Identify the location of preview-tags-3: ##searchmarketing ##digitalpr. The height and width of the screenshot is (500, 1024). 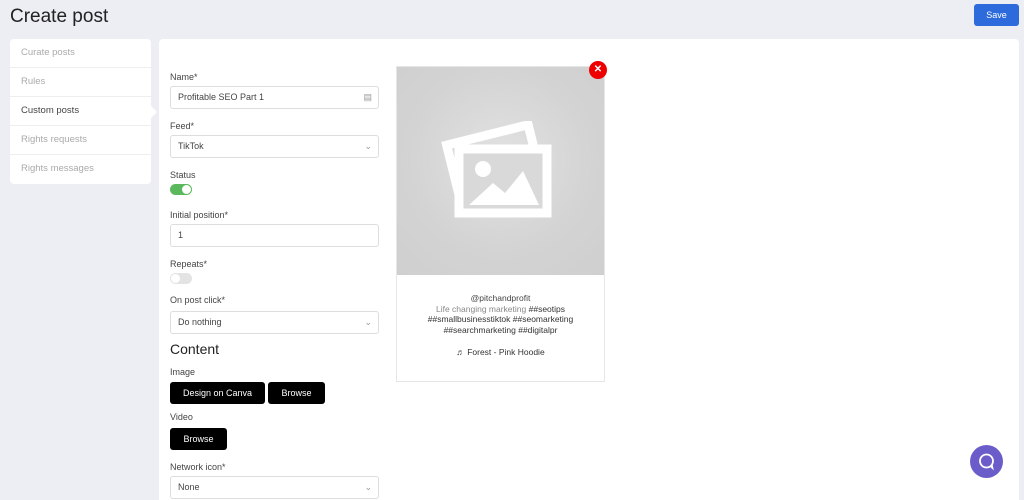
(500, 329).